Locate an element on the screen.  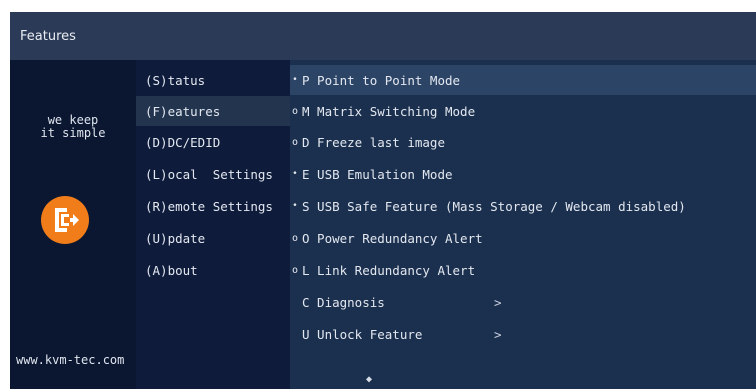
submenu-unlock-feature: U Unlock Feature > is located at coordinates (523, 334).